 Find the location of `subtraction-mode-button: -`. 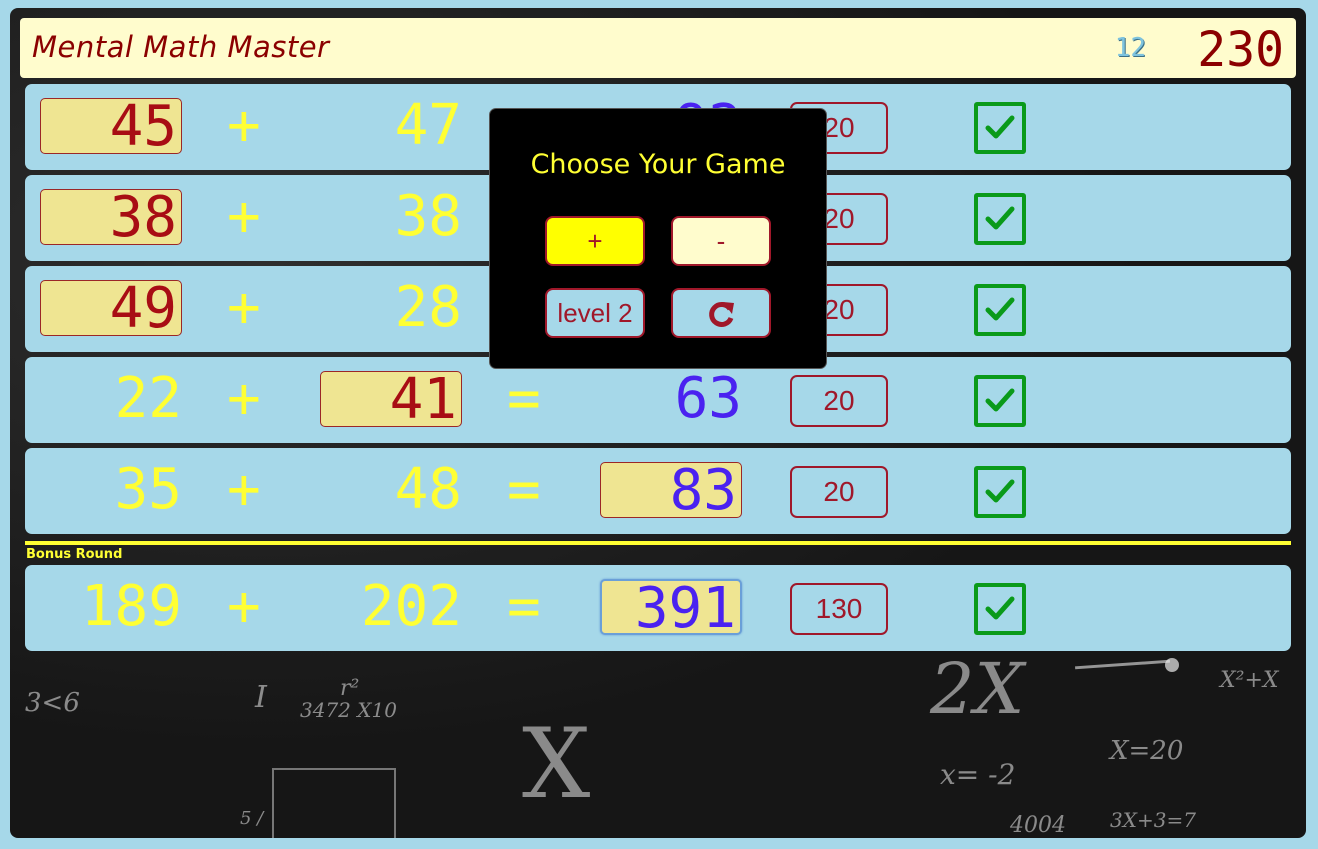

subtraction-mode-button: - is located at coordinates (721, 241).